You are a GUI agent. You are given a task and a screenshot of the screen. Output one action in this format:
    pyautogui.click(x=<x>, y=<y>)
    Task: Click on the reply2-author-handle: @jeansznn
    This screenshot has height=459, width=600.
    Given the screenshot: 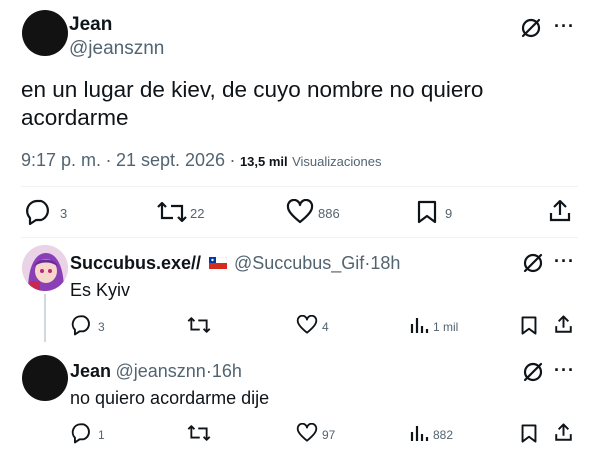 What is the action you would take?
    pyautogui.click(x=160, y=371)
    